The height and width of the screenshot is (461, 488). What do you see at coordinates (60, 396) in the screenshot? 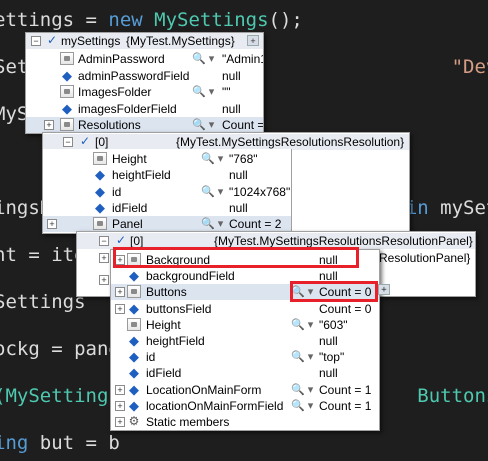
I see `code-token: (MySettings` at bounding box center [60, 396].